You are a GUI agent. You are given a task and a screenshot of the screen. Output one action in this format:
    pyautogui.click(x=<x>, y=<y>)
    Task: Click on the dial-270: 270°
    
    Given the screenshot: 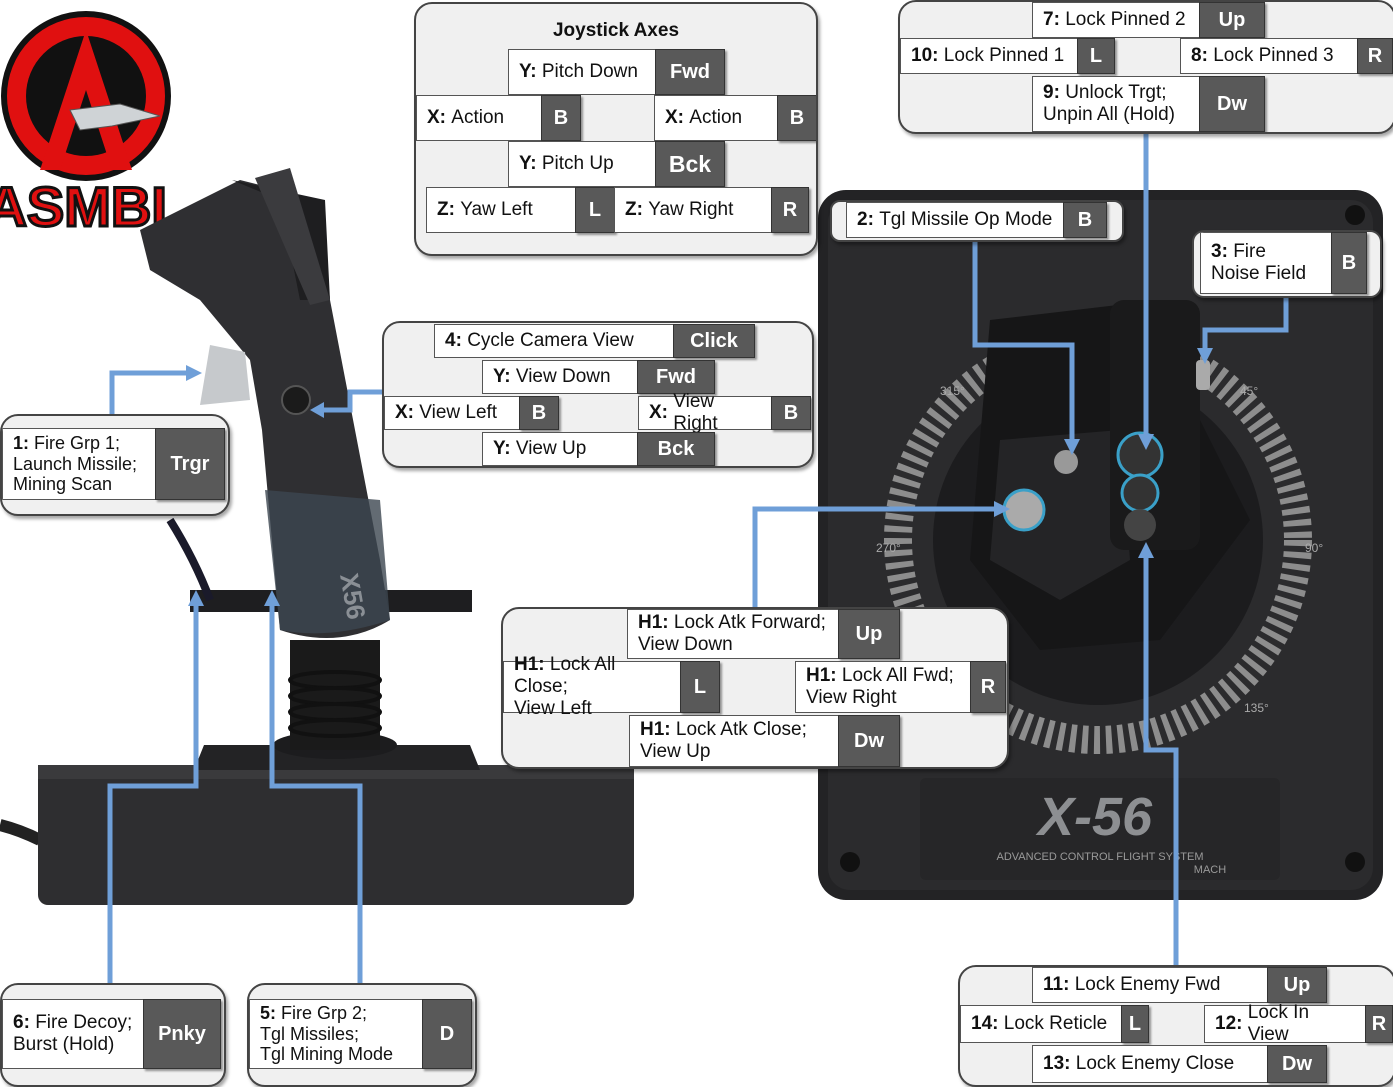 What is the action you would take?
    pyautogui.click(x=888, y=548)
    